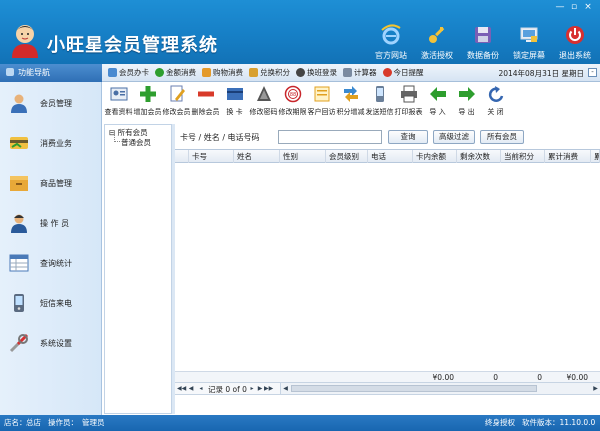 The height and width of the screenshot is (431, 600). I want to click on points-adjust-button: 积分增减, so click(350, 103).